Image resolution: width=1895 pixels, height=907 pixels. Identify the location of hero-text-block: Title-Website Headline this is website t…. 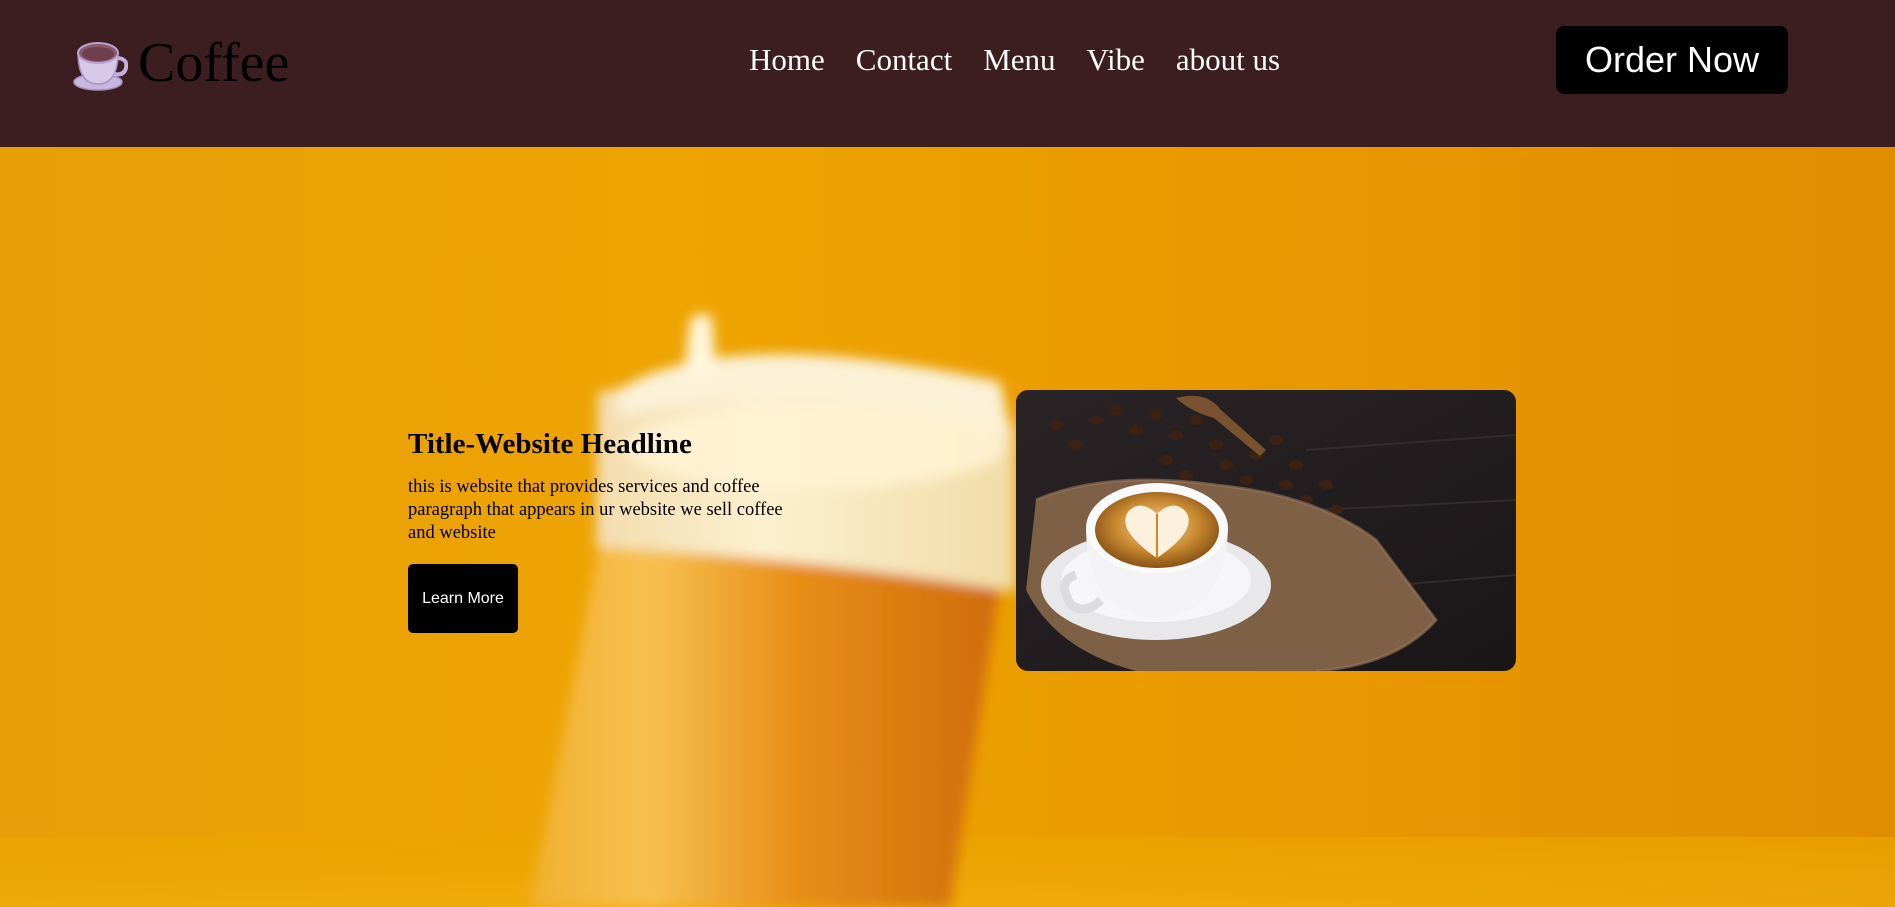
(618, 485).